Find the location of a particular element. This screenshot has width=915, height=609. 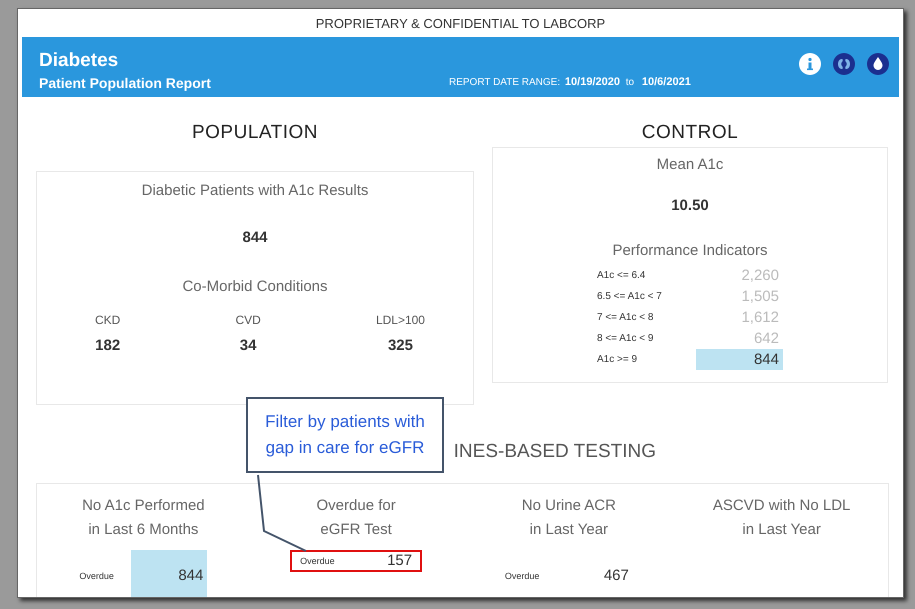

section-heading: CONTROL is located at coordinates (690, 133).